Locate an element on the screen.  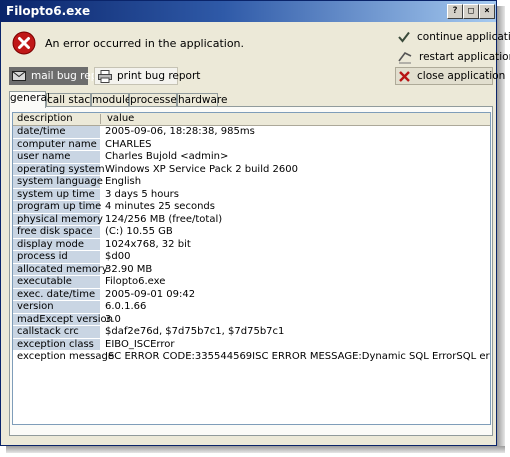
row-description: system up time is located at coordinates (56, 194).